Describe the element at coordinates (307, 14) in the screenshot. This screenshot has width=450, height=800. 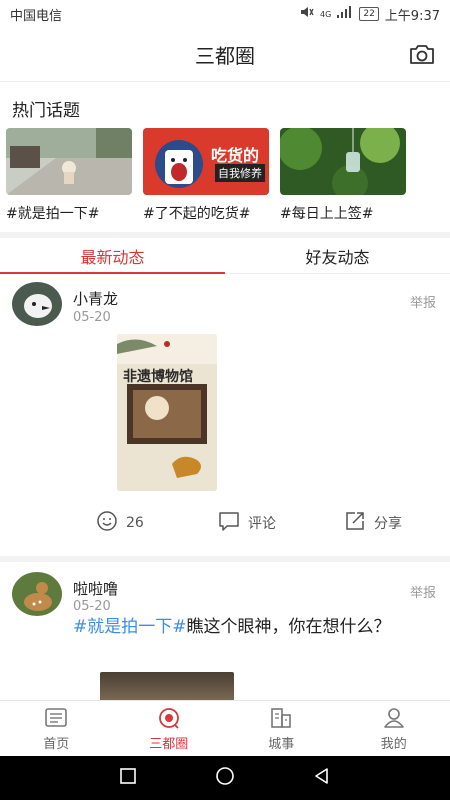
I see `mute-icon` at that location.